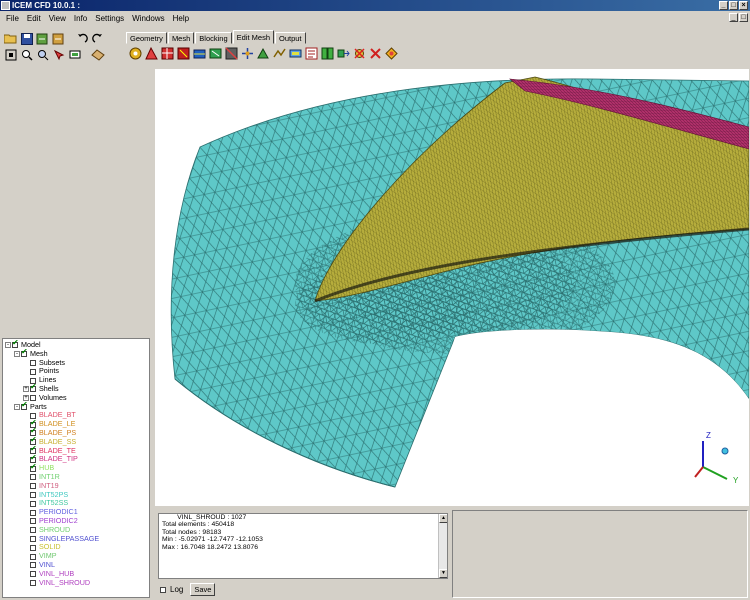 The width and height of the screenshot is (750, 600). Describe the element at coordinates (375, 5) in the screenshot. I see `title-bar: ICEM CFD 10.0.1 : _ □ ×` at that location.